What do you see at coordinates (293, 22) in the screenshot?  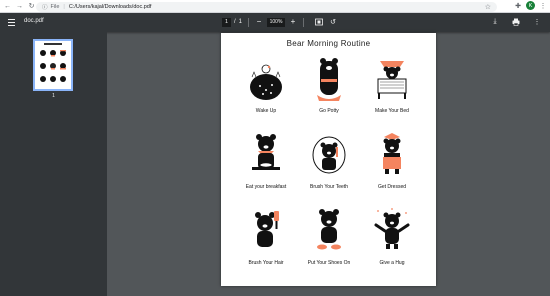 I see `zoom-in-button: +` at bounding box center [293, 22].